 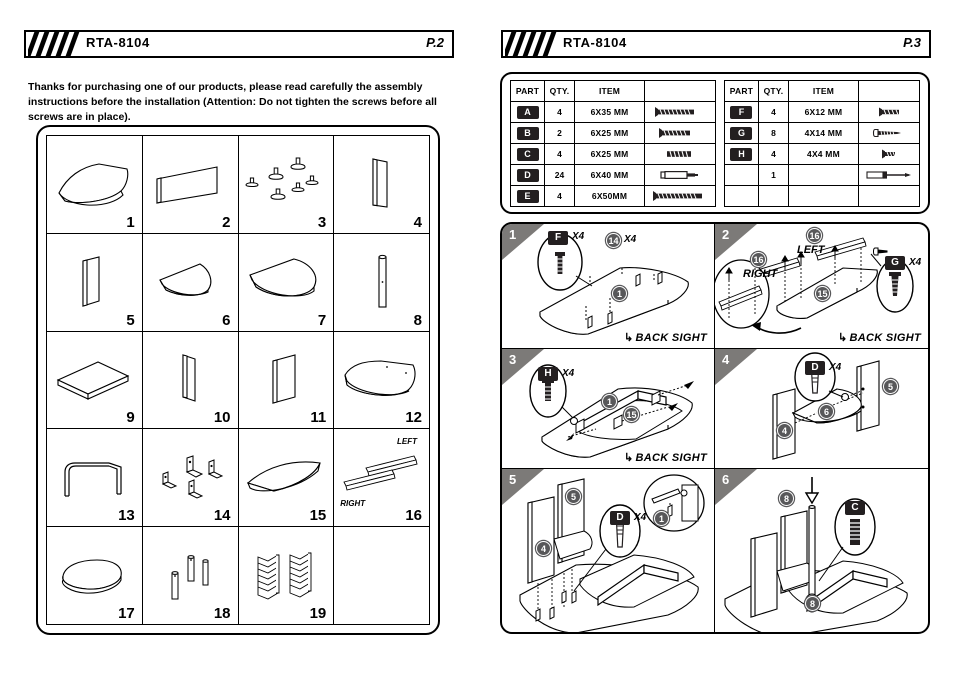 What do you see at coordinates (741, 112) in the screenshot?
I see `part-cell: F` at bounding box center [741, 112].